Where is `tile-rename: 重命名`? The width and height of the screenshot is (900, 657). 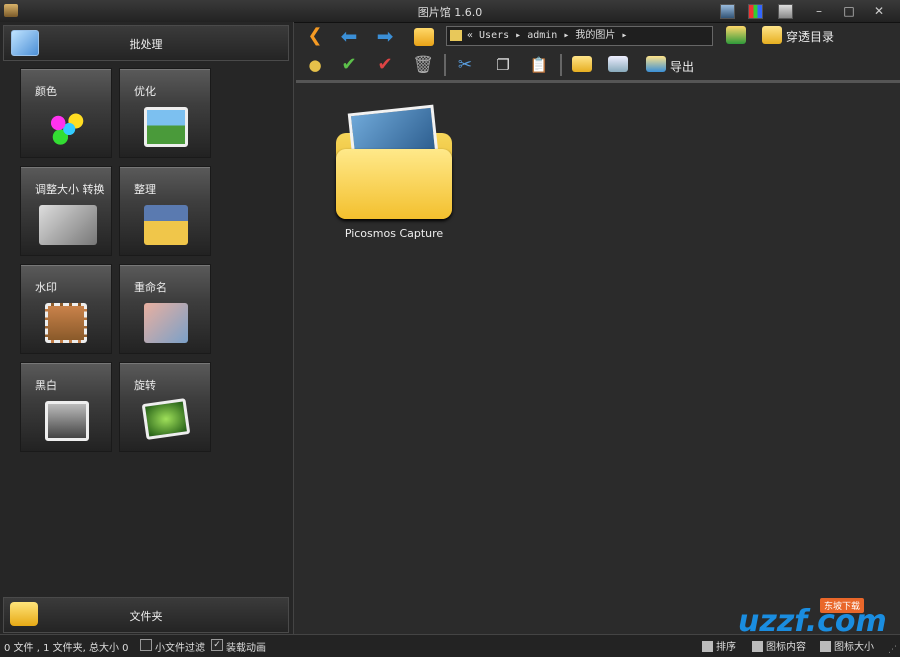 tile-rename: 重命名 is located at coordinates (165, 309).